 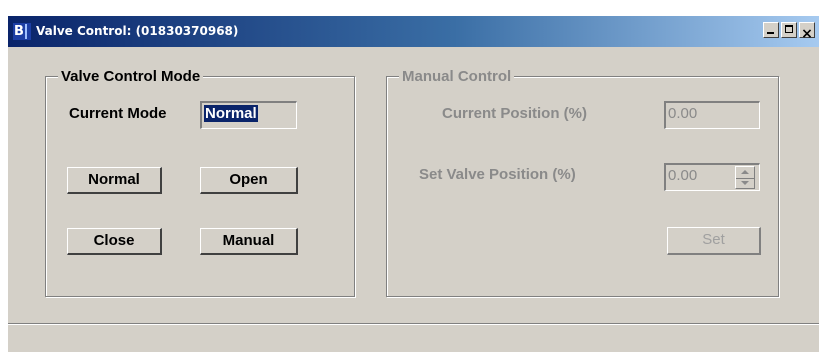 I want to click on set-valve-position-label: Set Valve Position (%), so click(x=497, y=174).